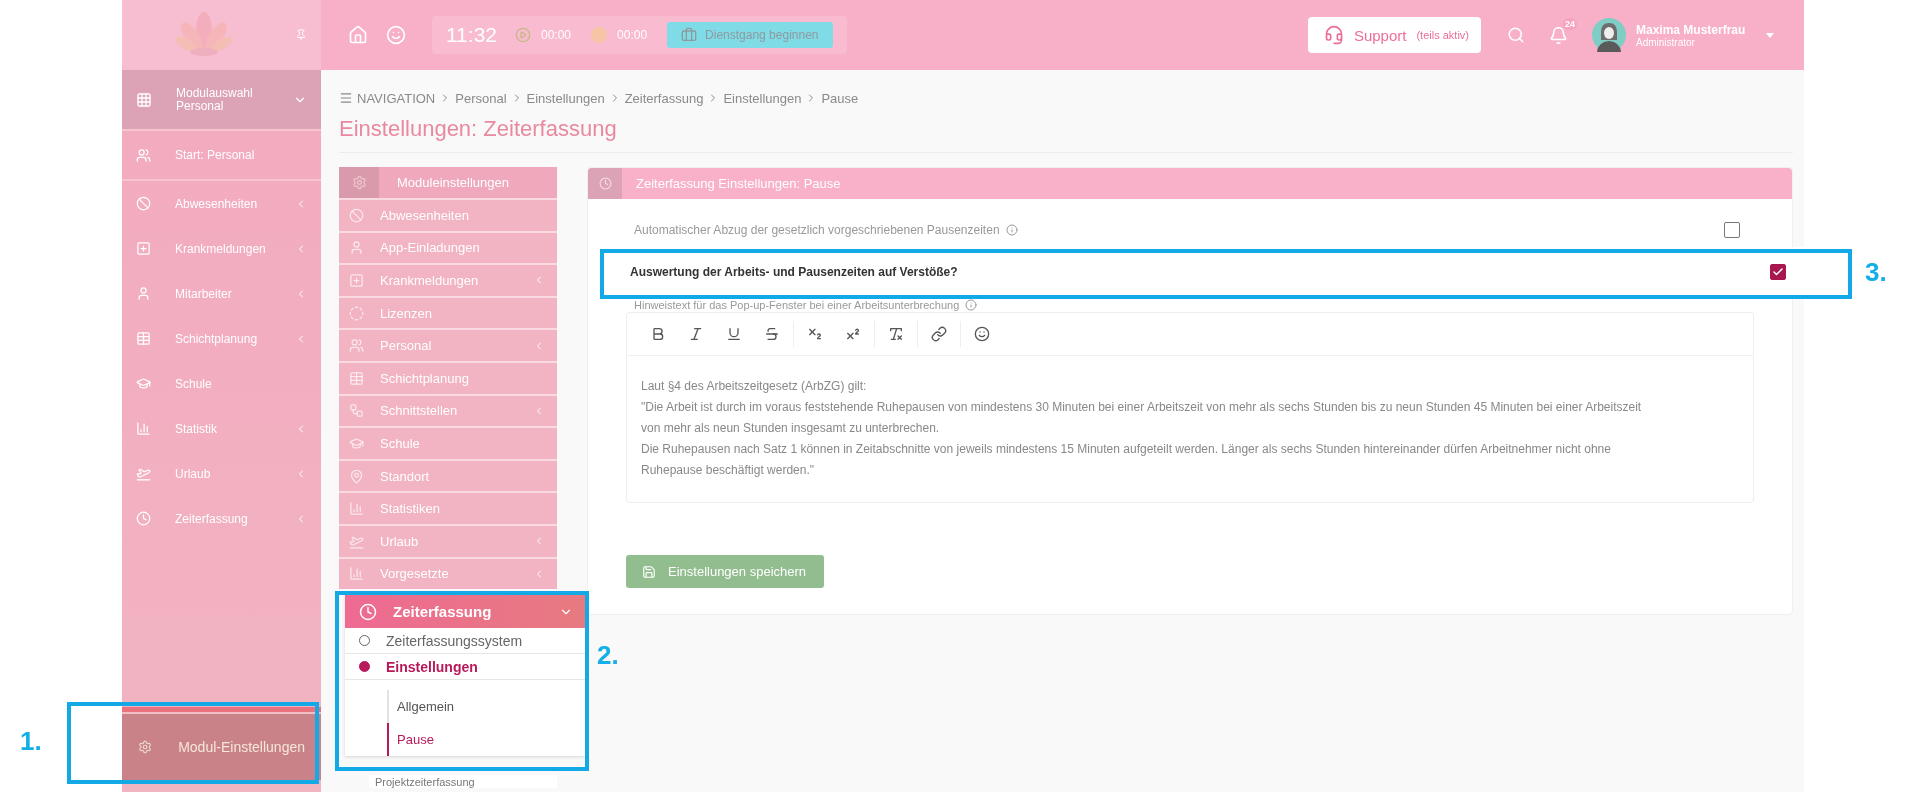 Image resolution: width=1920 pixels, height=792 pixels. Describe the element at coordinates (400, 443) in the screenshot. I see `menu-item-label: Schule` at that location.